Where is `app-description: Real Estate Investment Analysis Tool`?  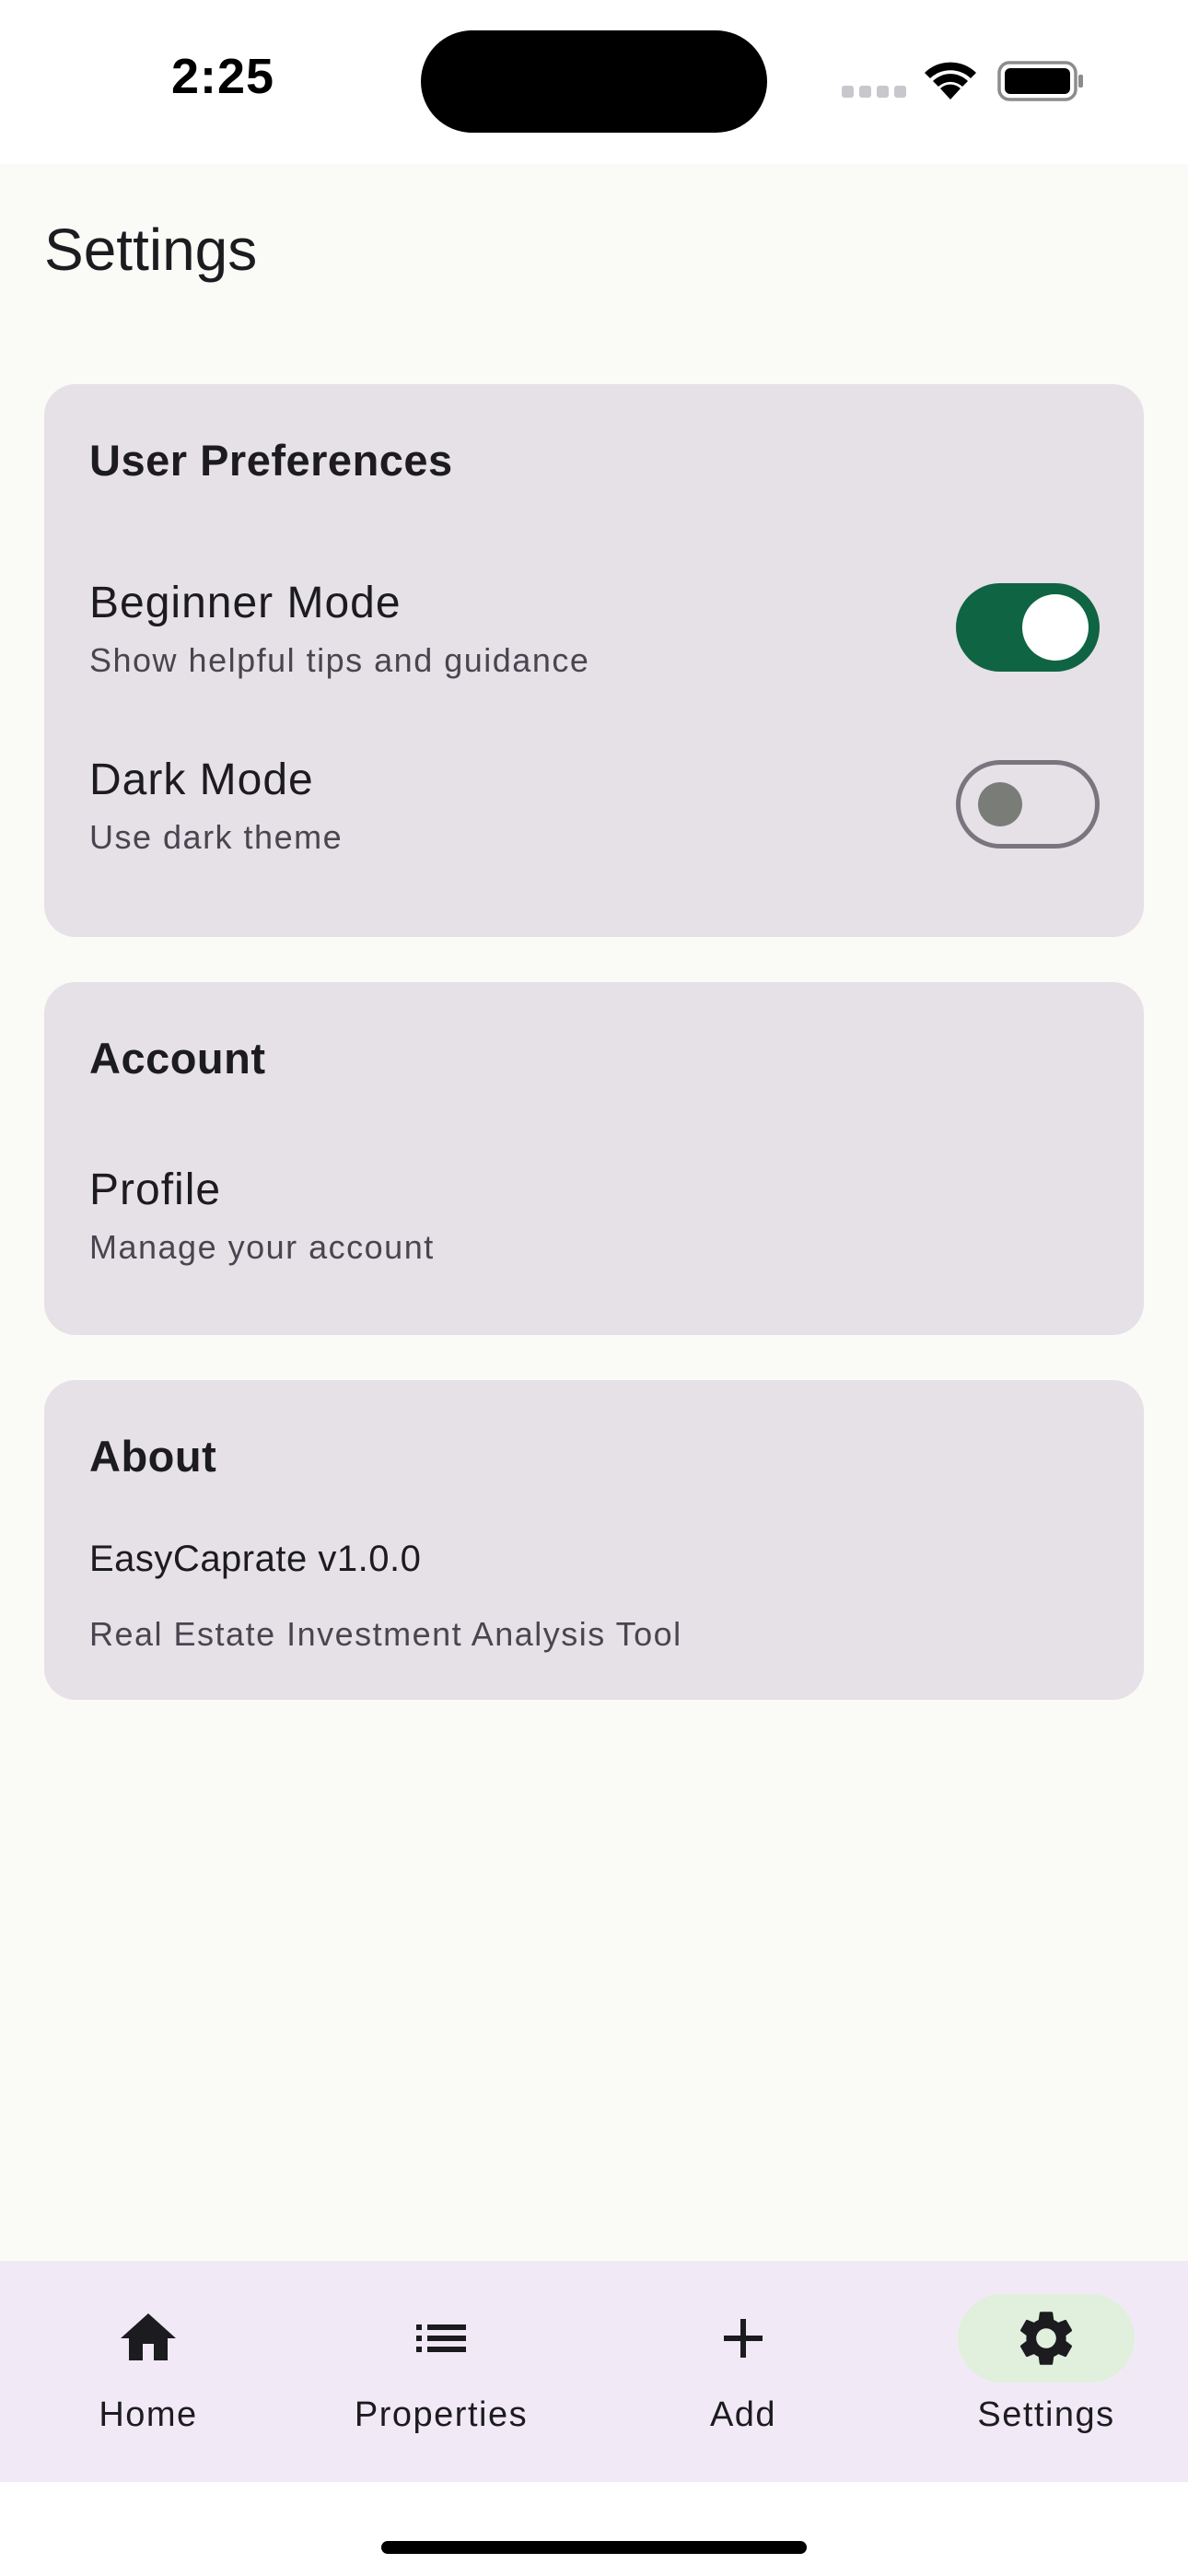 app-description: Real Estate Investment Analysis Tool is located at coordinates (386, 1634).